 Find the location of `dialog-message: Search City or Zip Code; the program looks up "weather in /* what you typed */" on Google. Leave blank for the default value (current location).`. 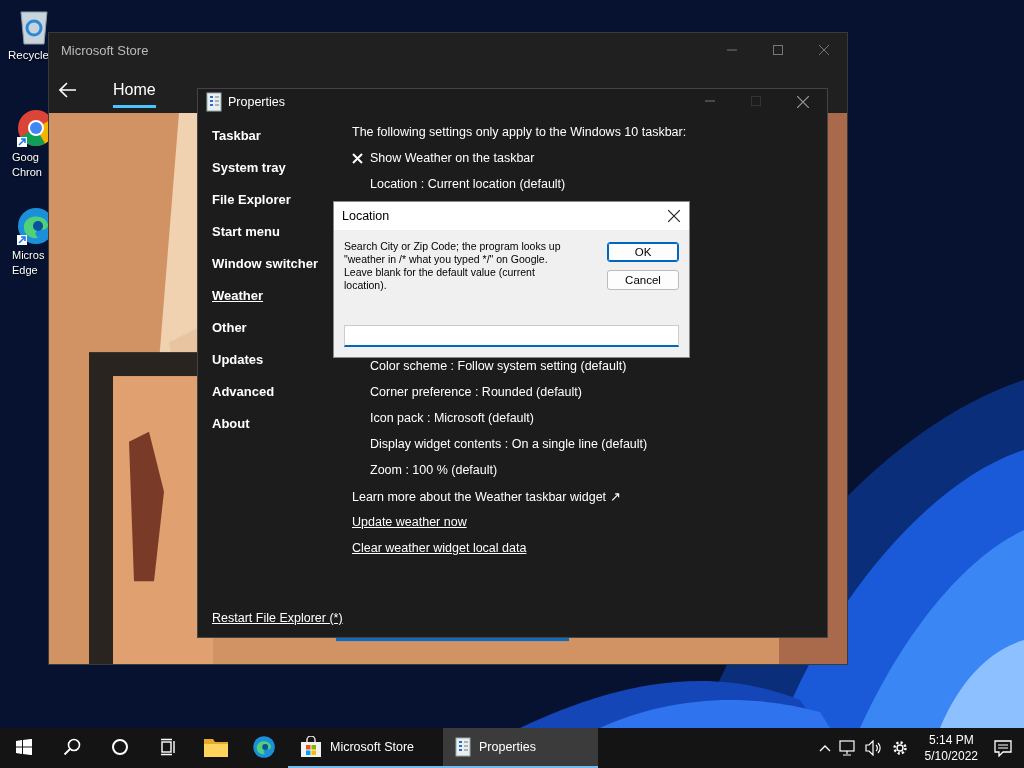

dialog-message: Search City or Zip Code; the program looks up "weather in /* what you typed */" on Google. Leave blank for the default value (current location). is located at coordinates (453, 266).